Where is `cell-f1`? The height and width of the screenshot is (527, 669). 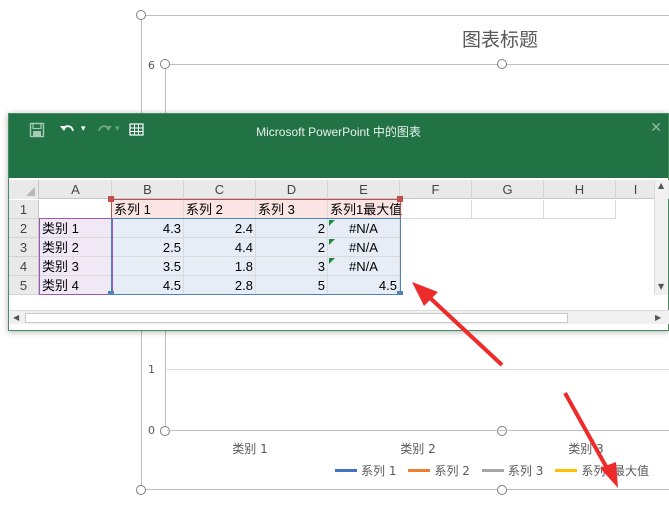
cell-f1 is located at coordinates (436, 209).